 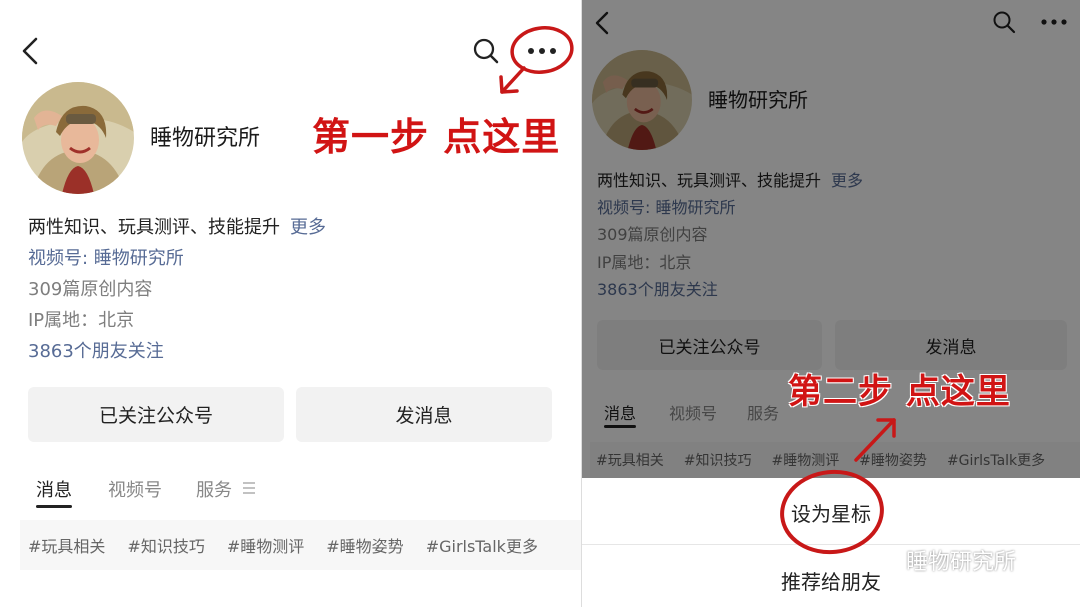 I want to click on tag-bar: #玩具相关 #知识技巧 #睡物测评 #睡物姿势 #GirlsTalk更多, so click(x=301, y=545).